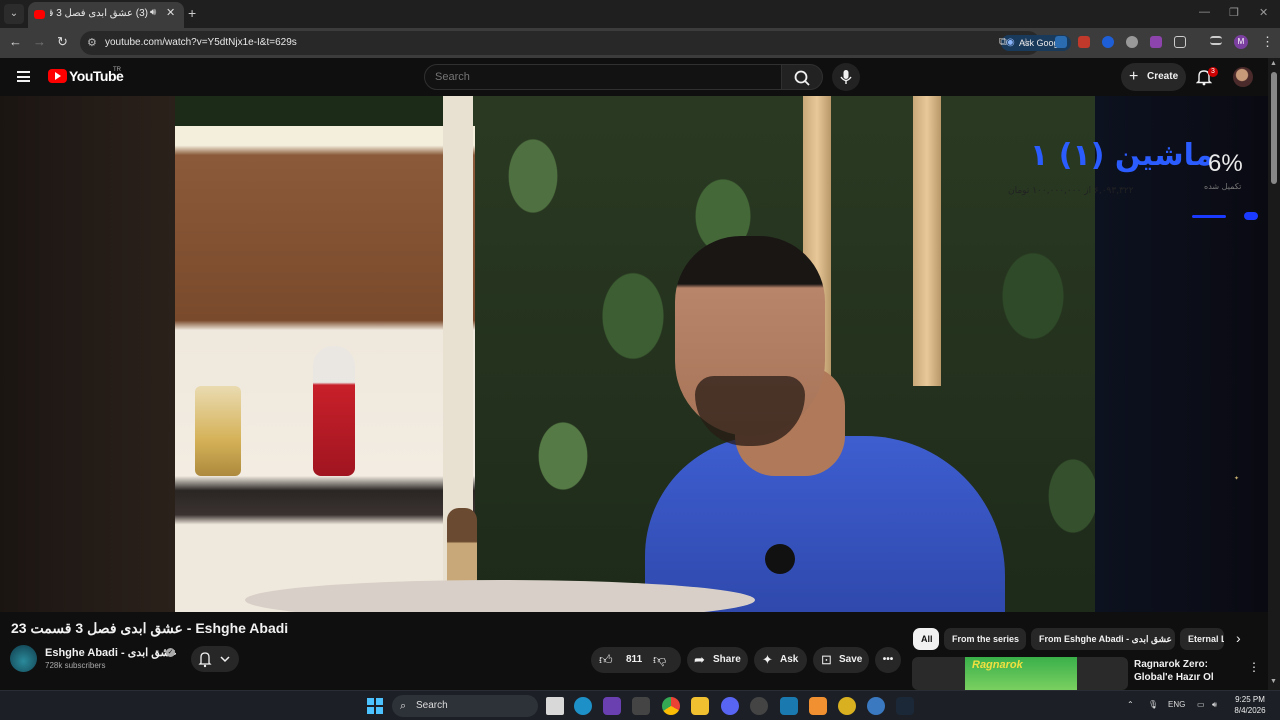 The width and height of the screenshot is (1280, 720). What do you see at coordinates (23, 76) in the screenshot?
I see `hamburger-menu-icon` at bounding box center [23, 76].